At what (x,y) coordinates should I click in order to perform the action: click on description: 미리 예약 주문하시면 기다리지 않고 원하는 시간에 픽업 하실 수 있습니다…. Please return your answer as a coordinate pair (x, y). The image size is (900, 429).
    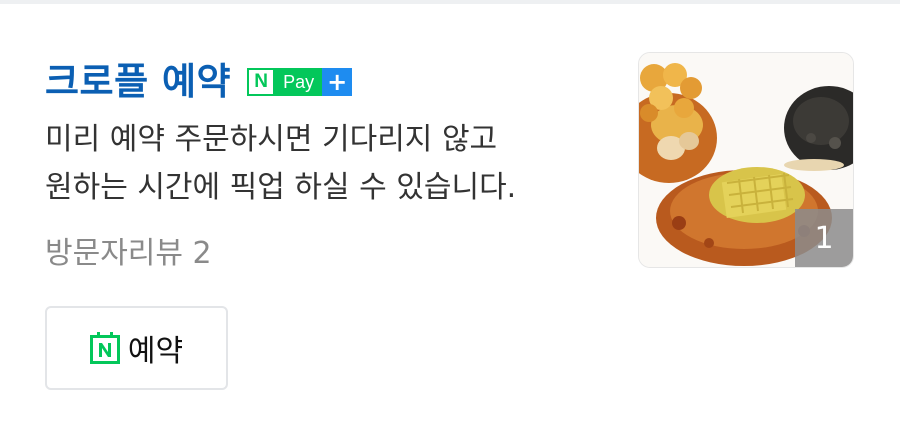
    Looking at the image, I should click on (325, 164).